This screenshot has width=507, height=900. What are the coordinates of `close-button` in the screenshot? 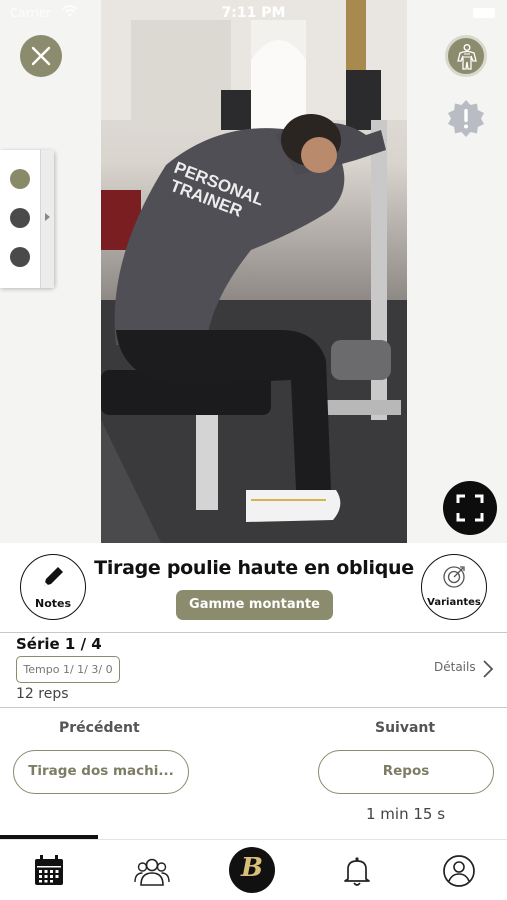 It's located at (41, 56).